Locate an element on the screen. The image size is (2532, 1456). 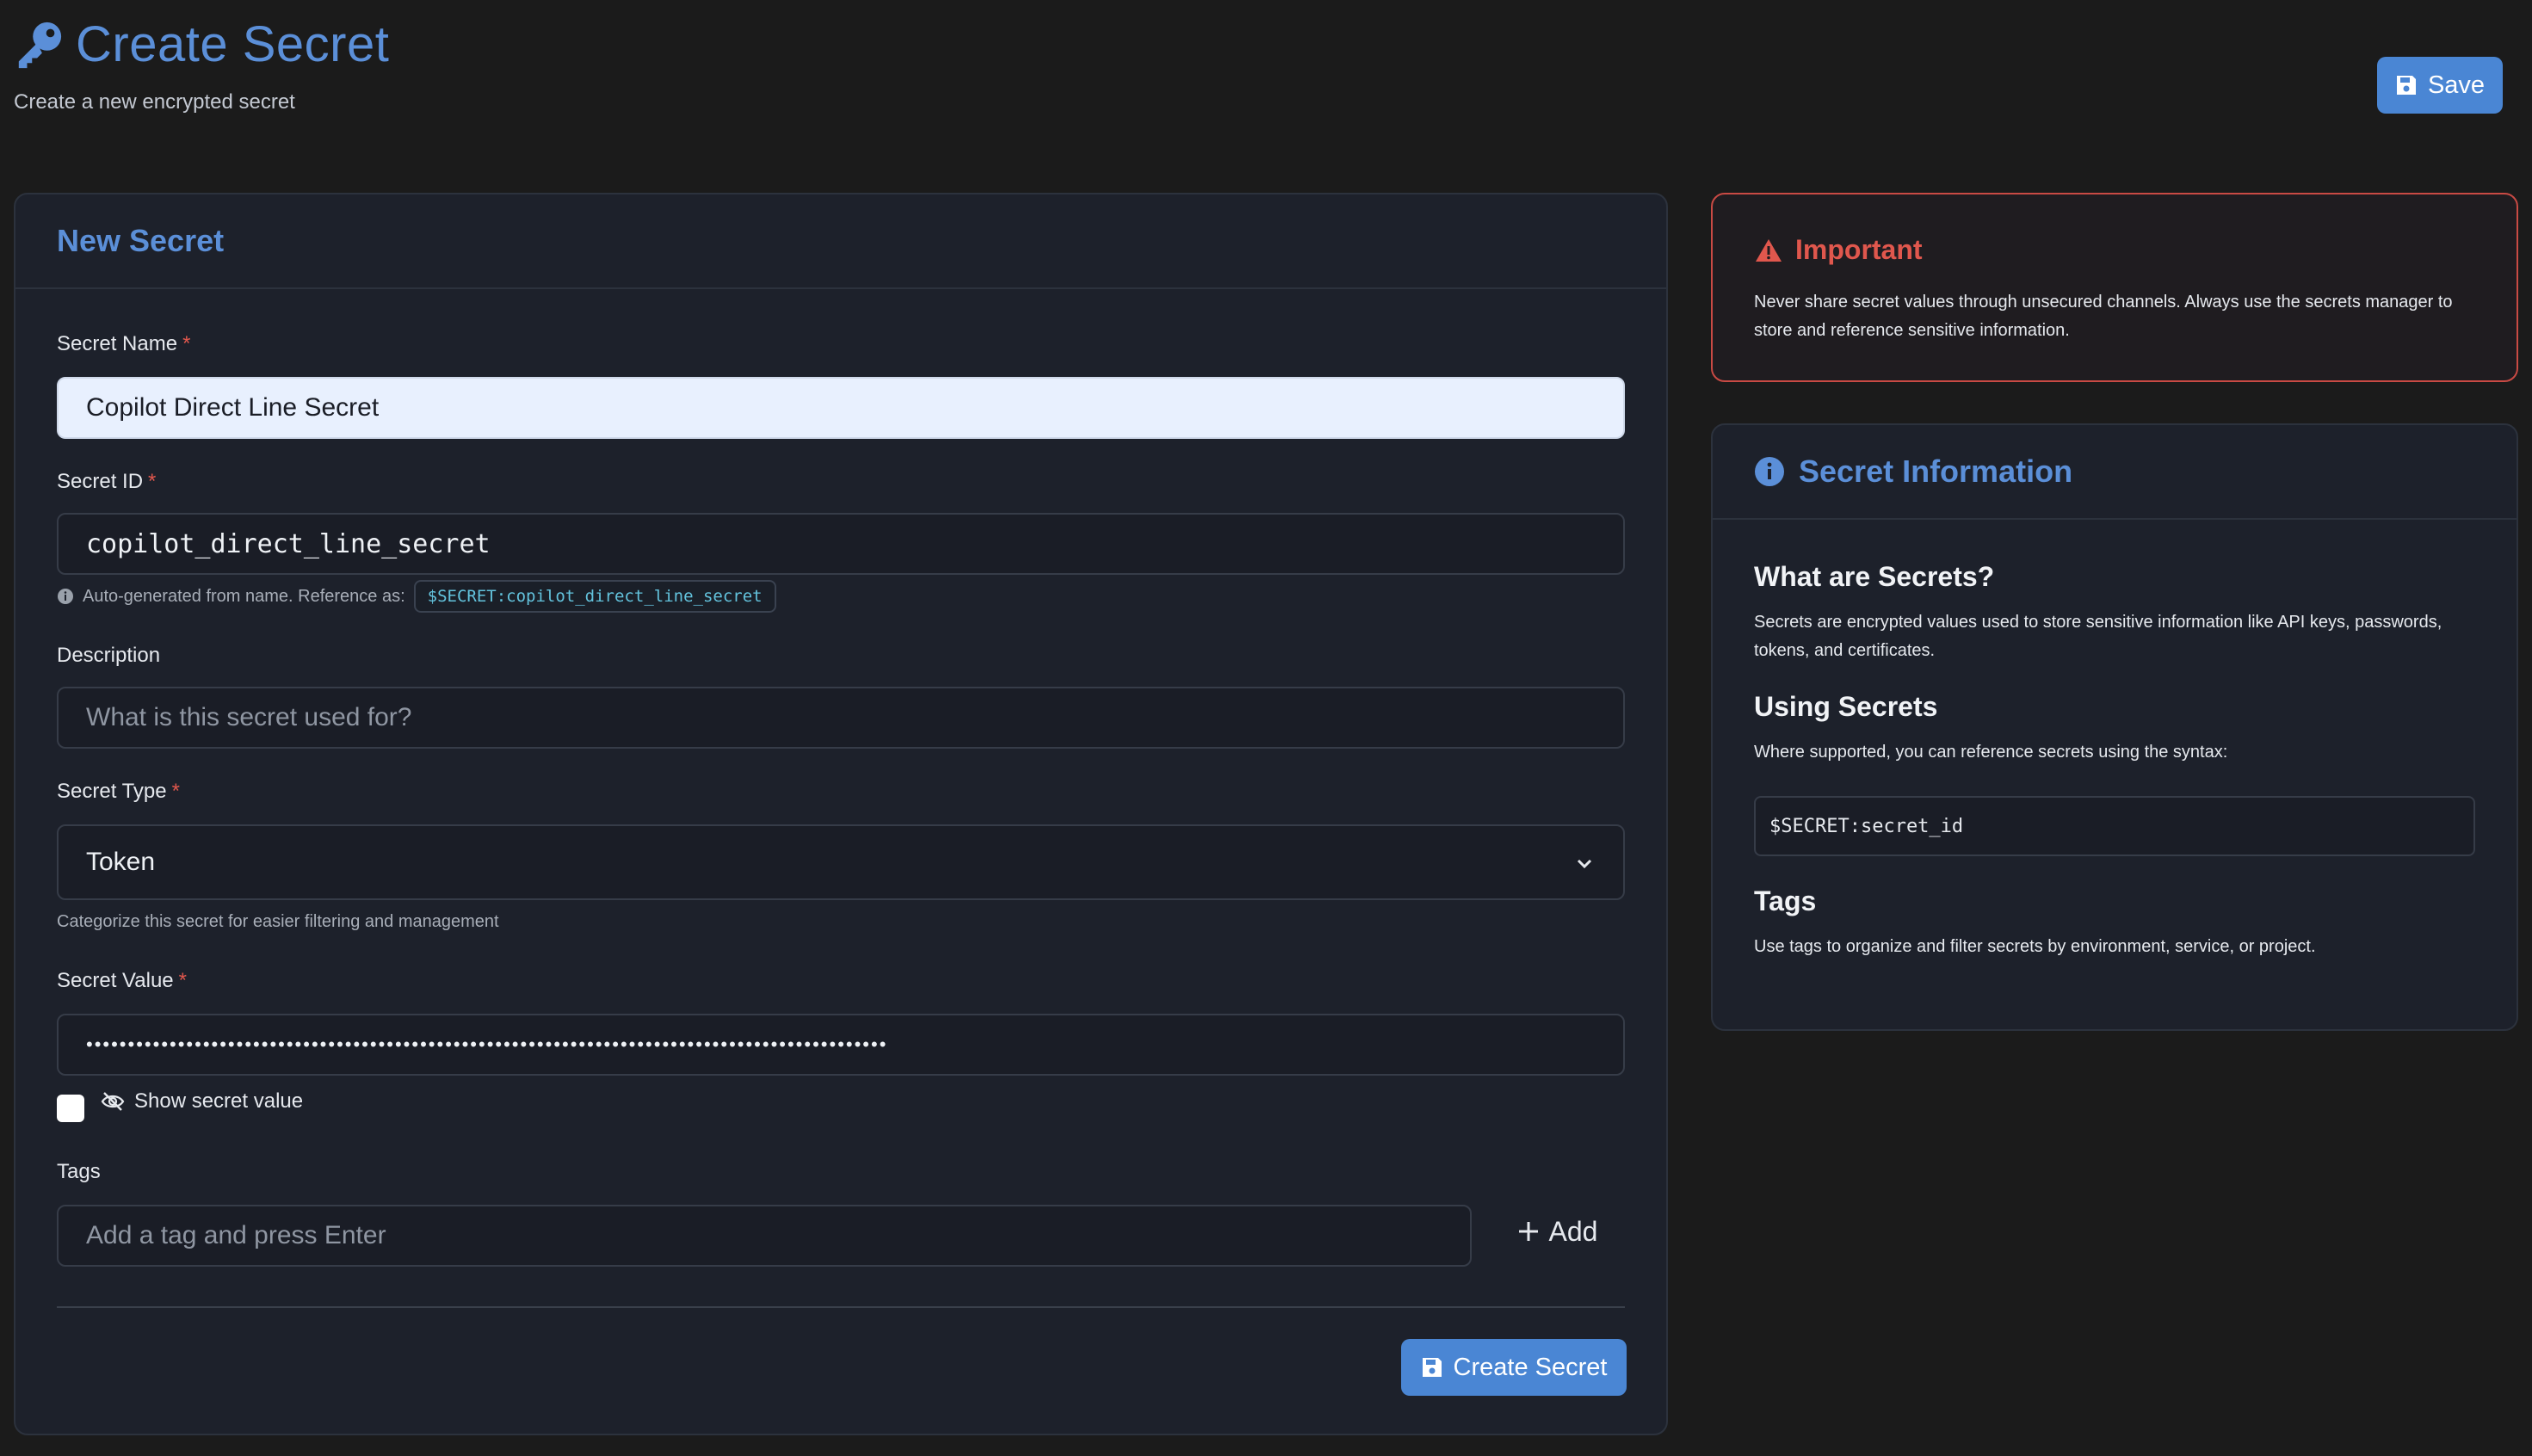
secret-reference-chip: $SECRET:copilot_direct_line_secret is located at coordinates (594, 596).